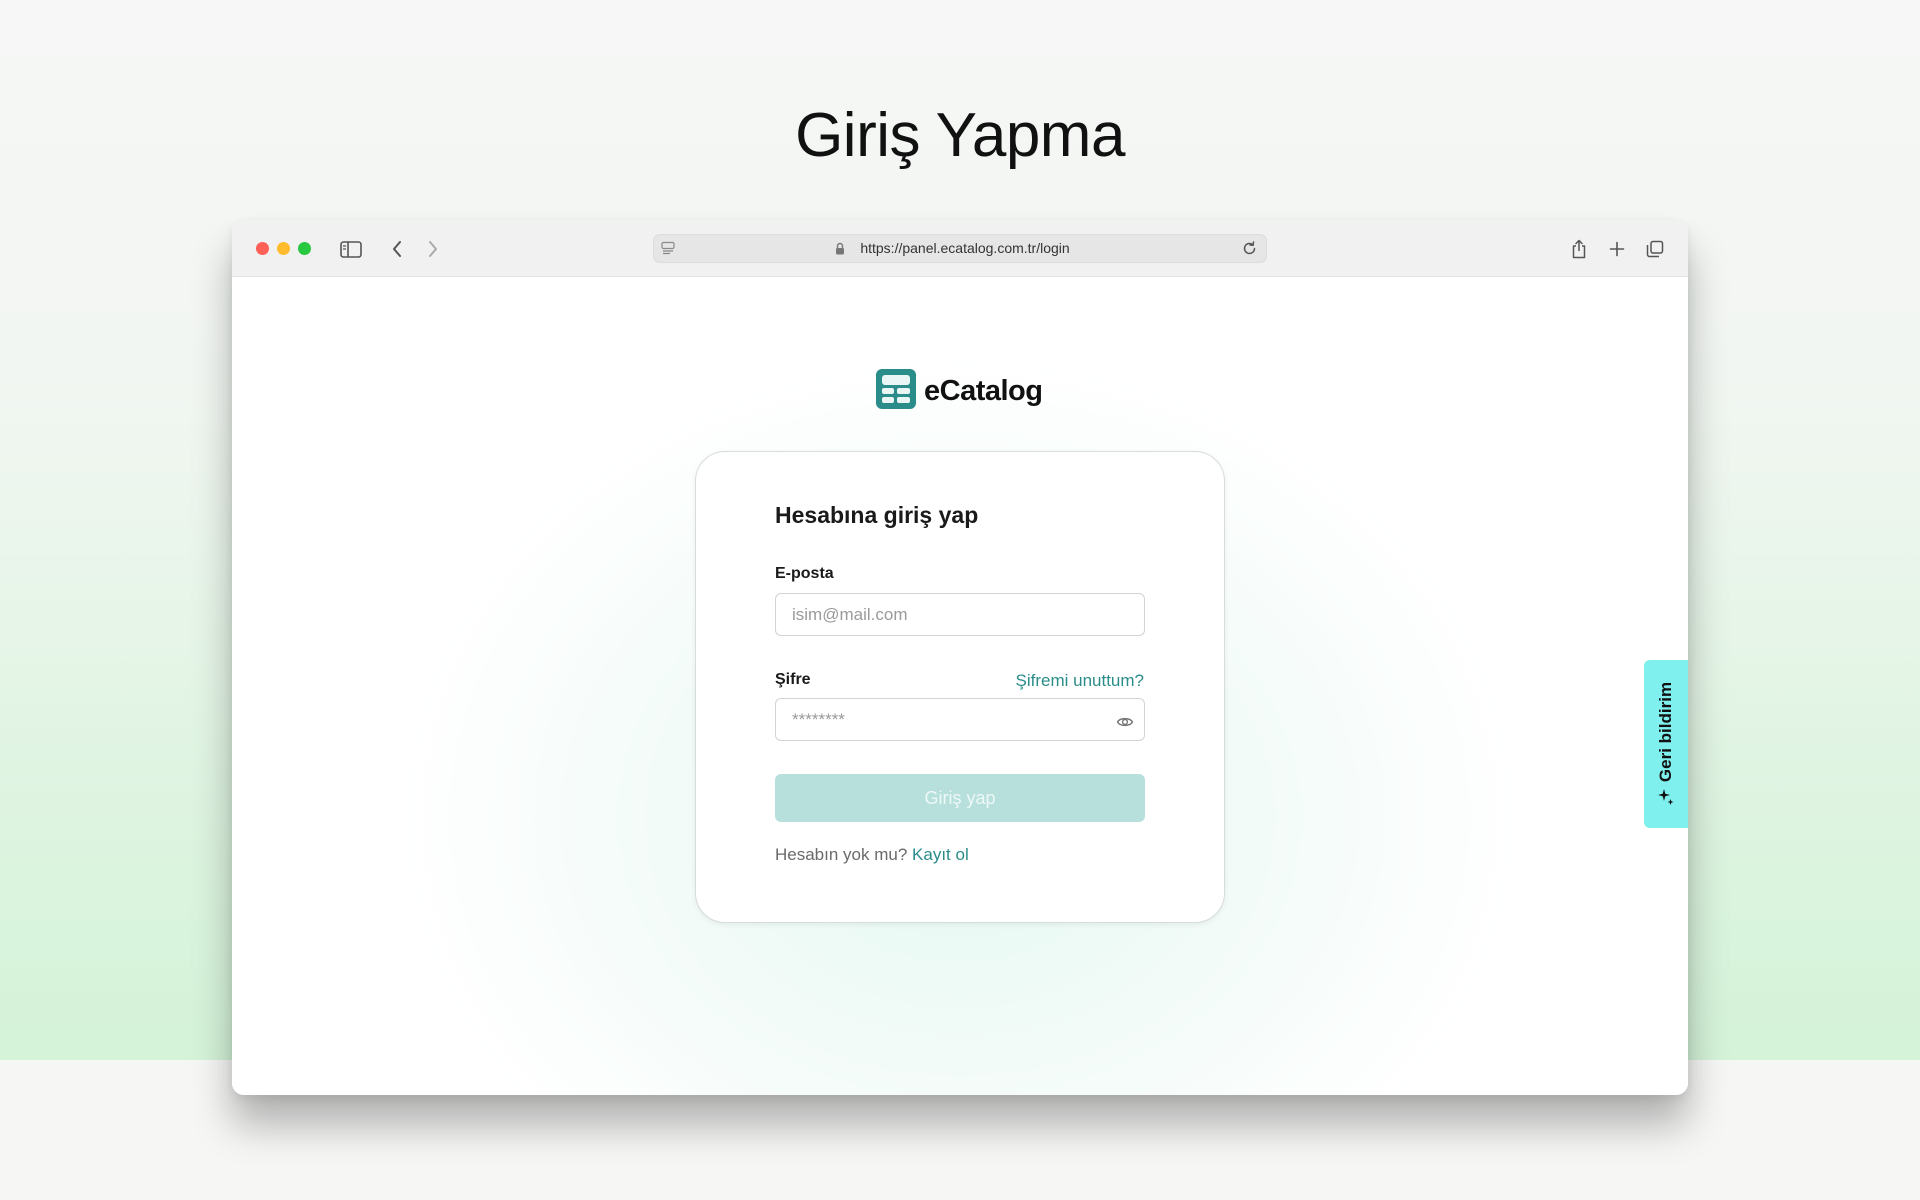 The height and width of the screenshot is (1200, 1920). What do you see at coordinates (262, 248) in the screenshot?
I see `close-window-button` at bounding box center [262, 248].